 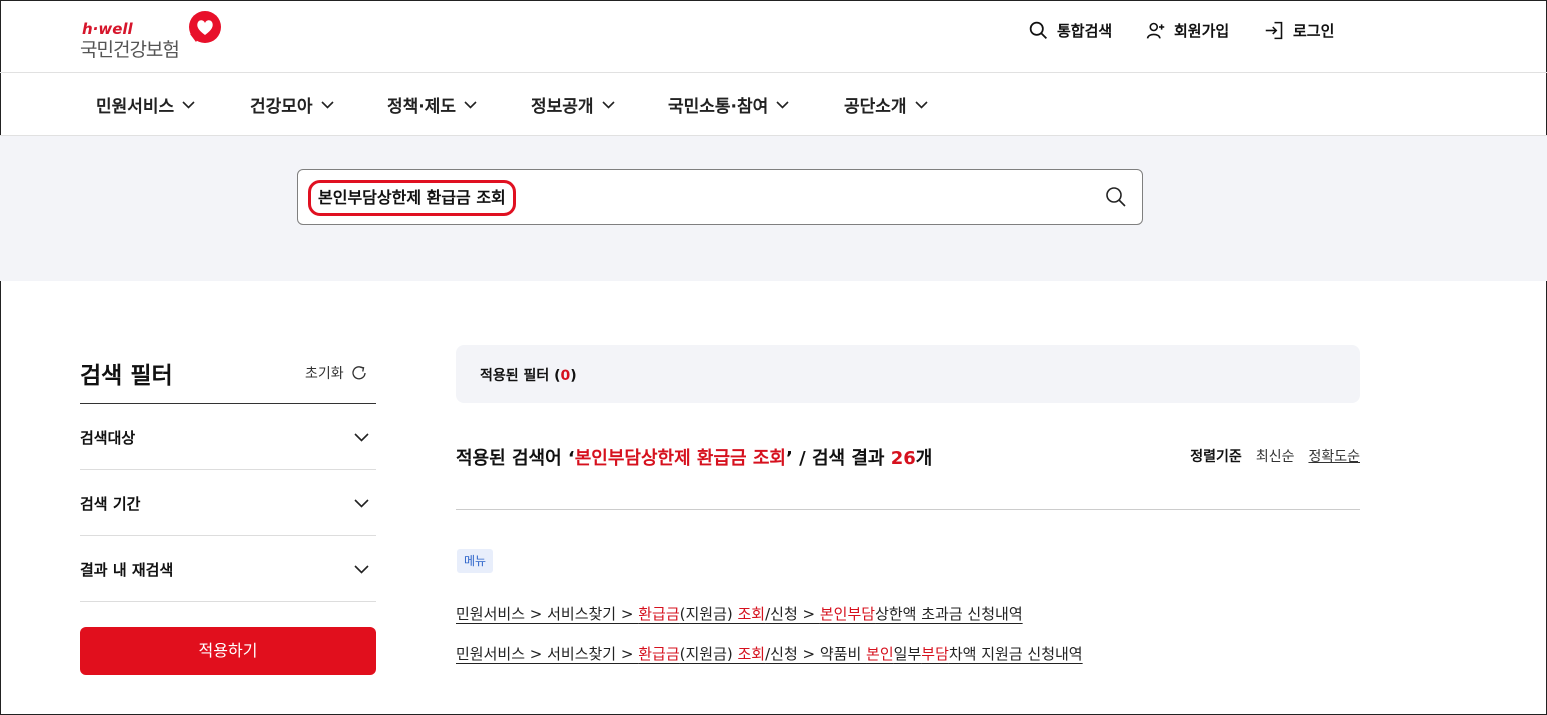 I want to click on reset-button: 초기화, so click(x=336, y=373).